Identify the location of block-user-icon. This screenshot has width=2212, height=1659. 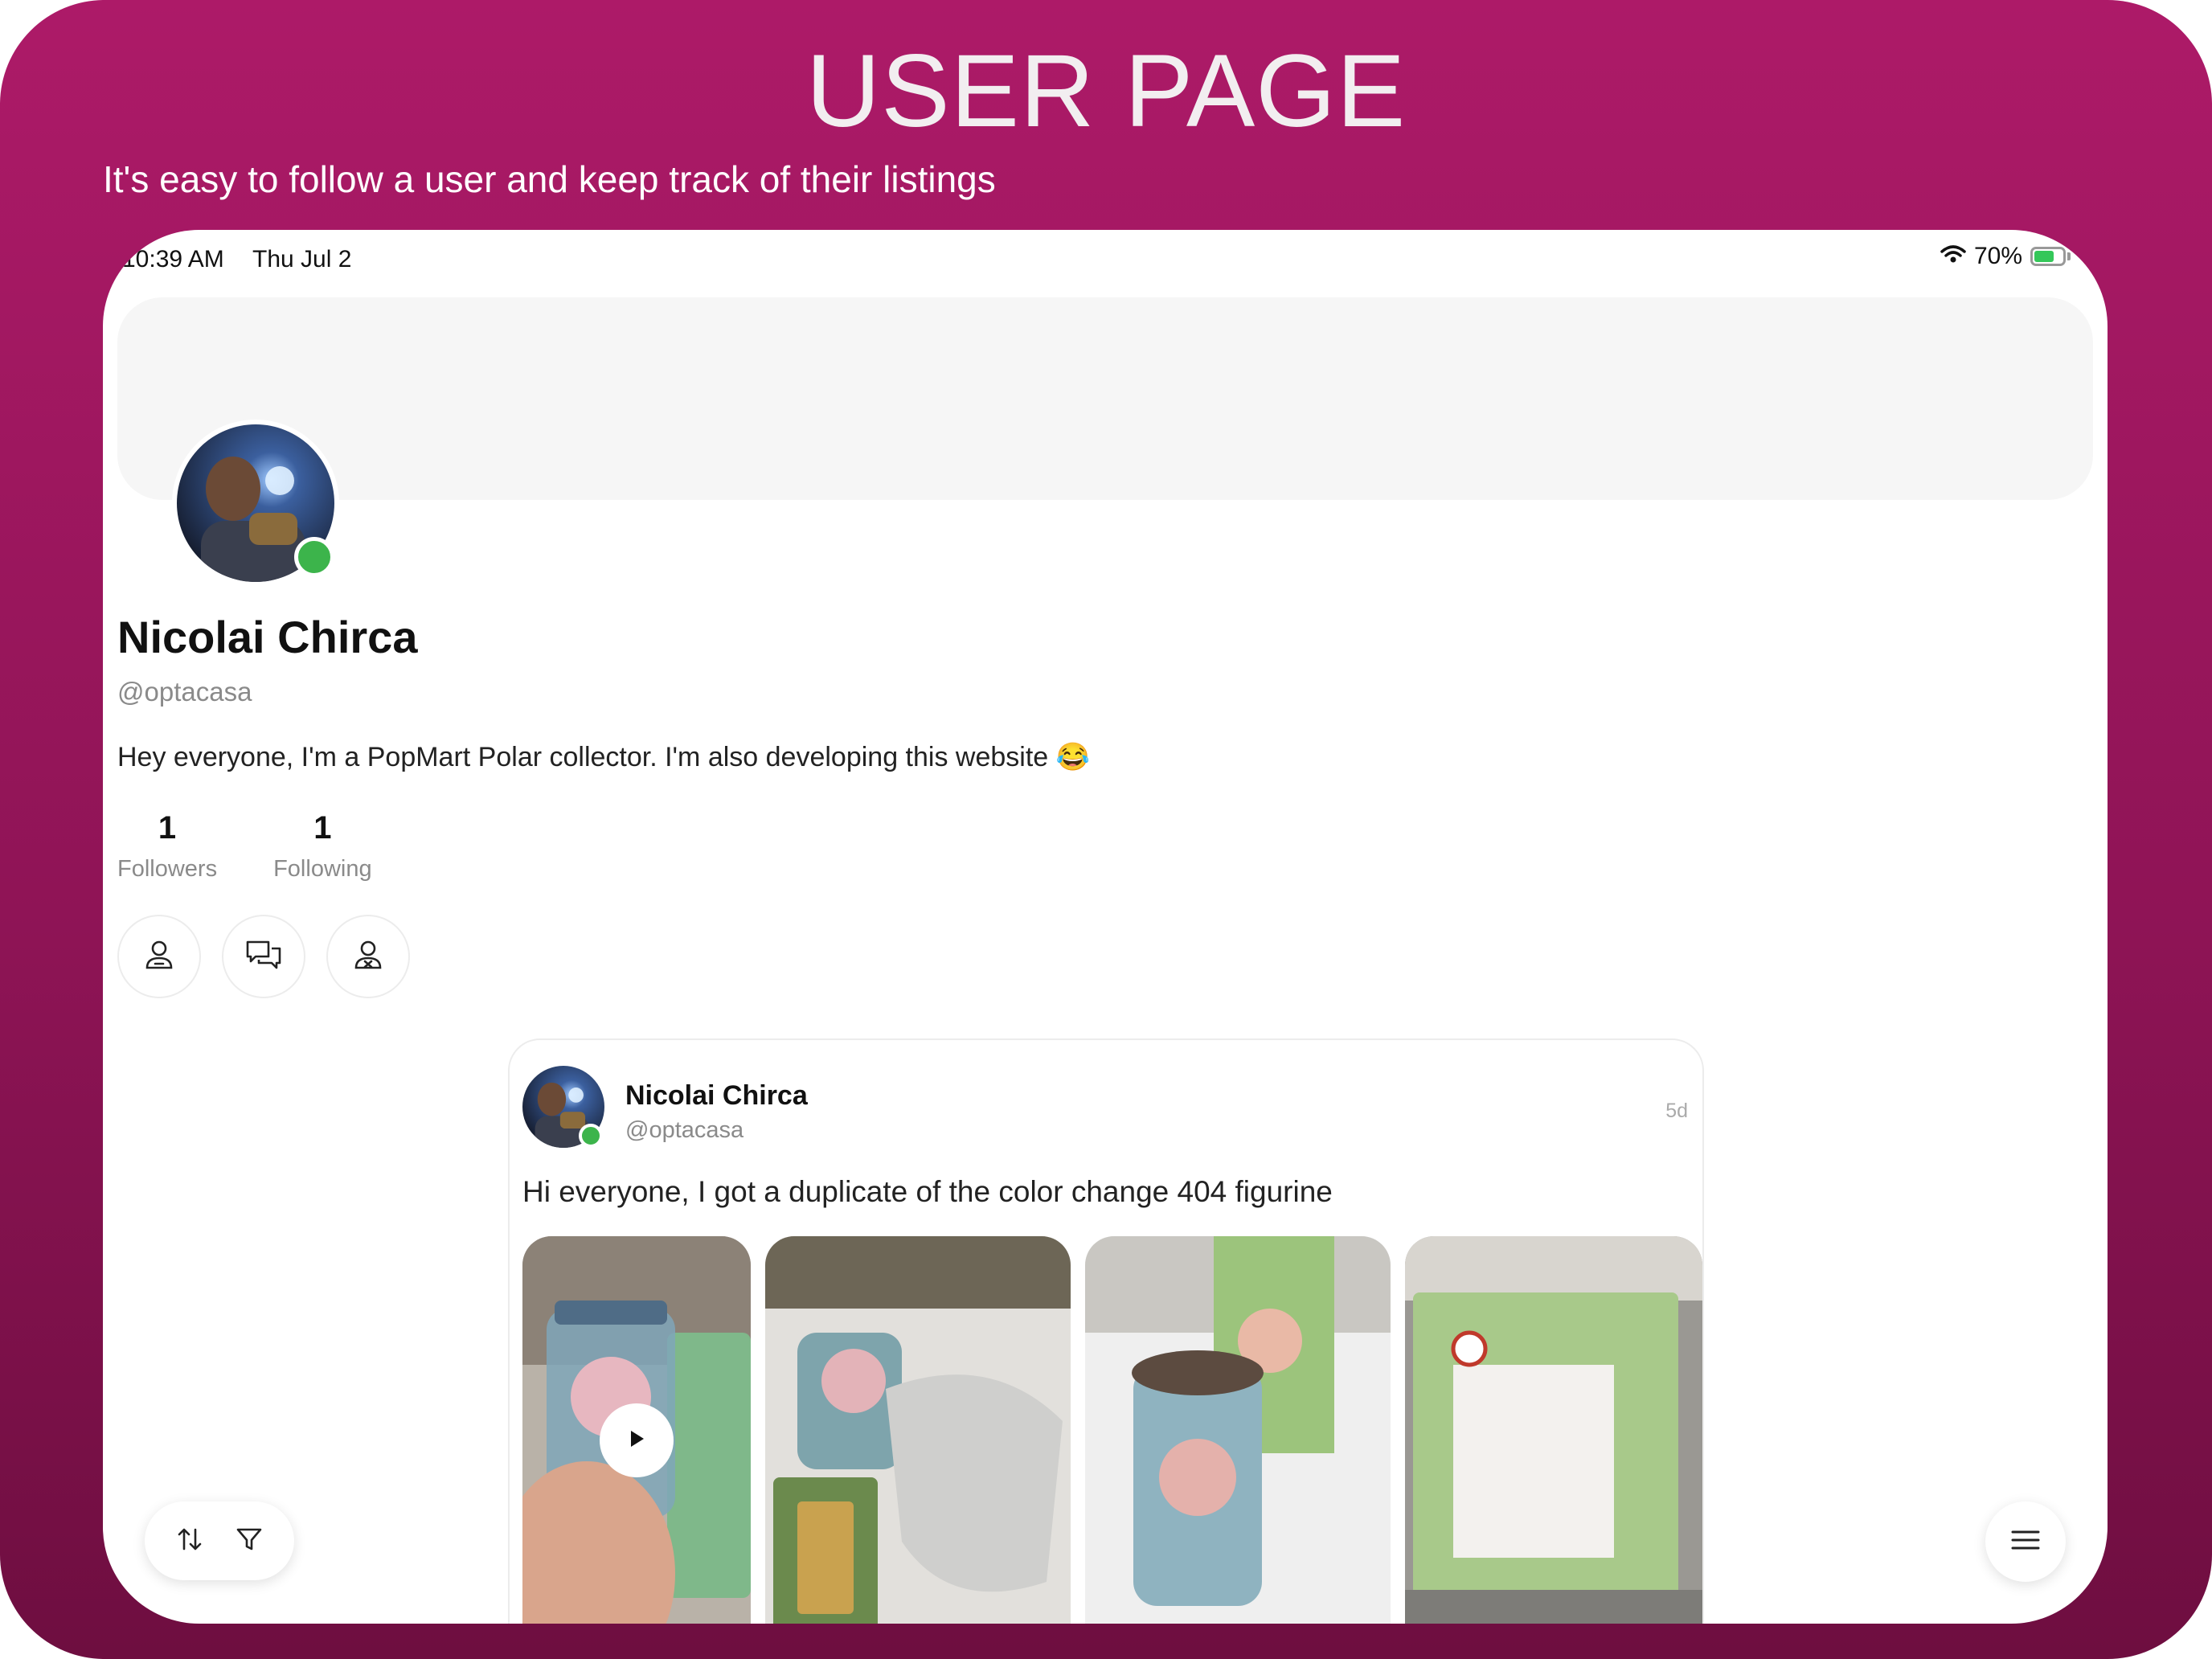
(368, 957).